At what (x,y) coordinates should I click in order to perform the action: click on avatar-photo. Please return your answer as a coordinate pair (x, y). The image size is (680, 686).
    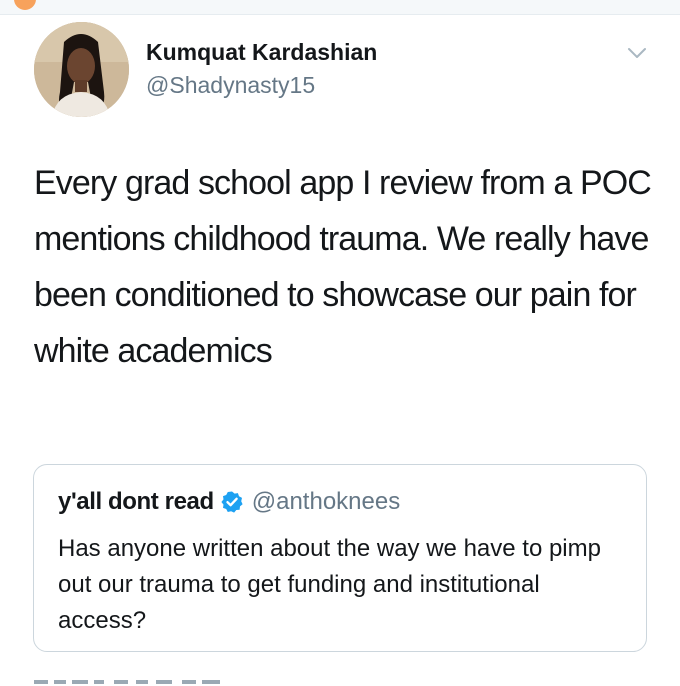
    Looking at the image, I should click on (81, 69).